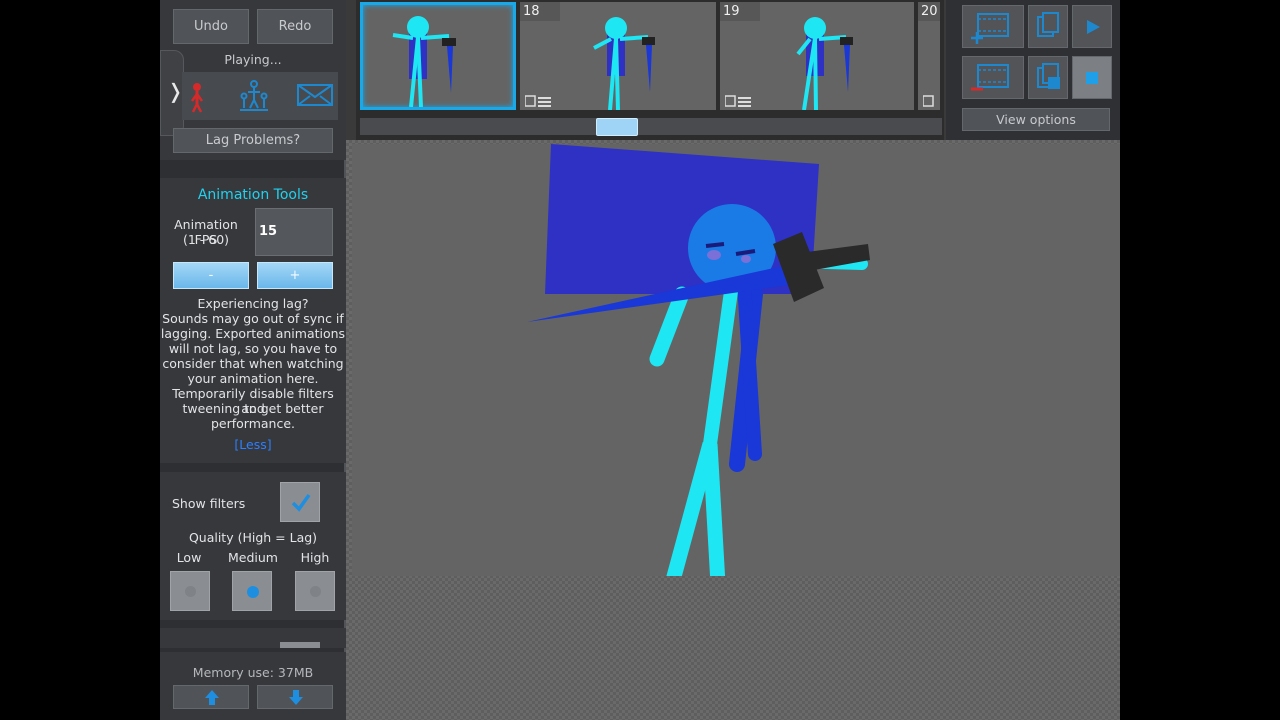 This screenshot has width=1280, height=720. I want to click on expand-panel-tab: ❭, so click(172, 93).